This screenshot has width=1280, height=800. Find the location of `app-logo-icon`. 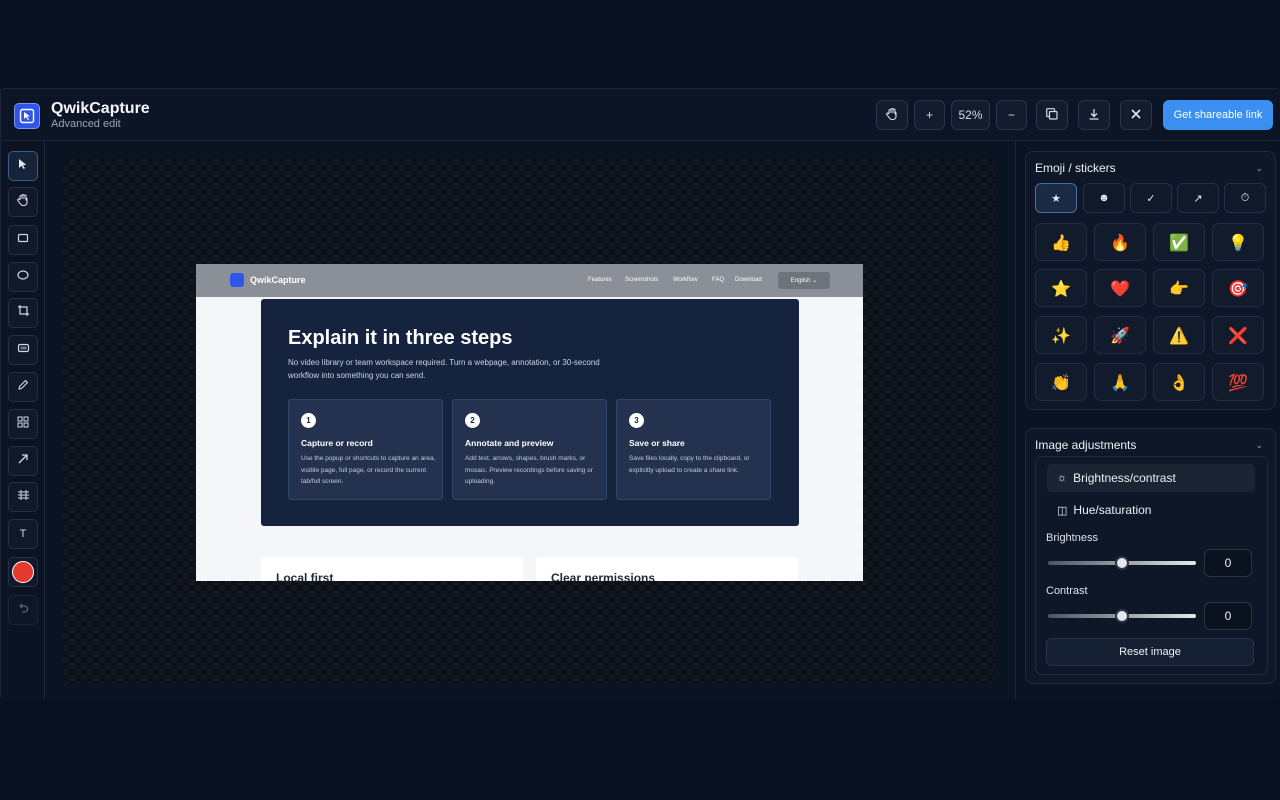

app-logo-icon is located at coordinates (27, 116).